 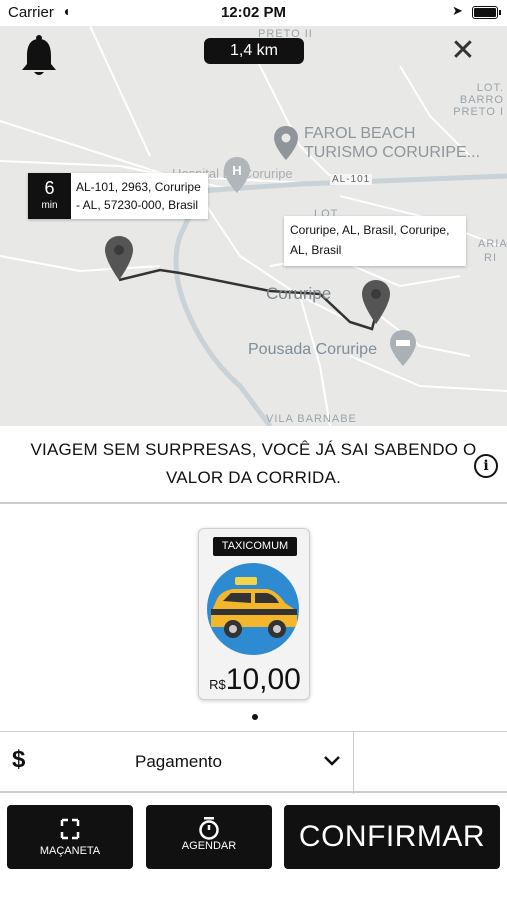 I want to click on ride-option-tag: TAXICOMUM, so click(x=255, y=546).